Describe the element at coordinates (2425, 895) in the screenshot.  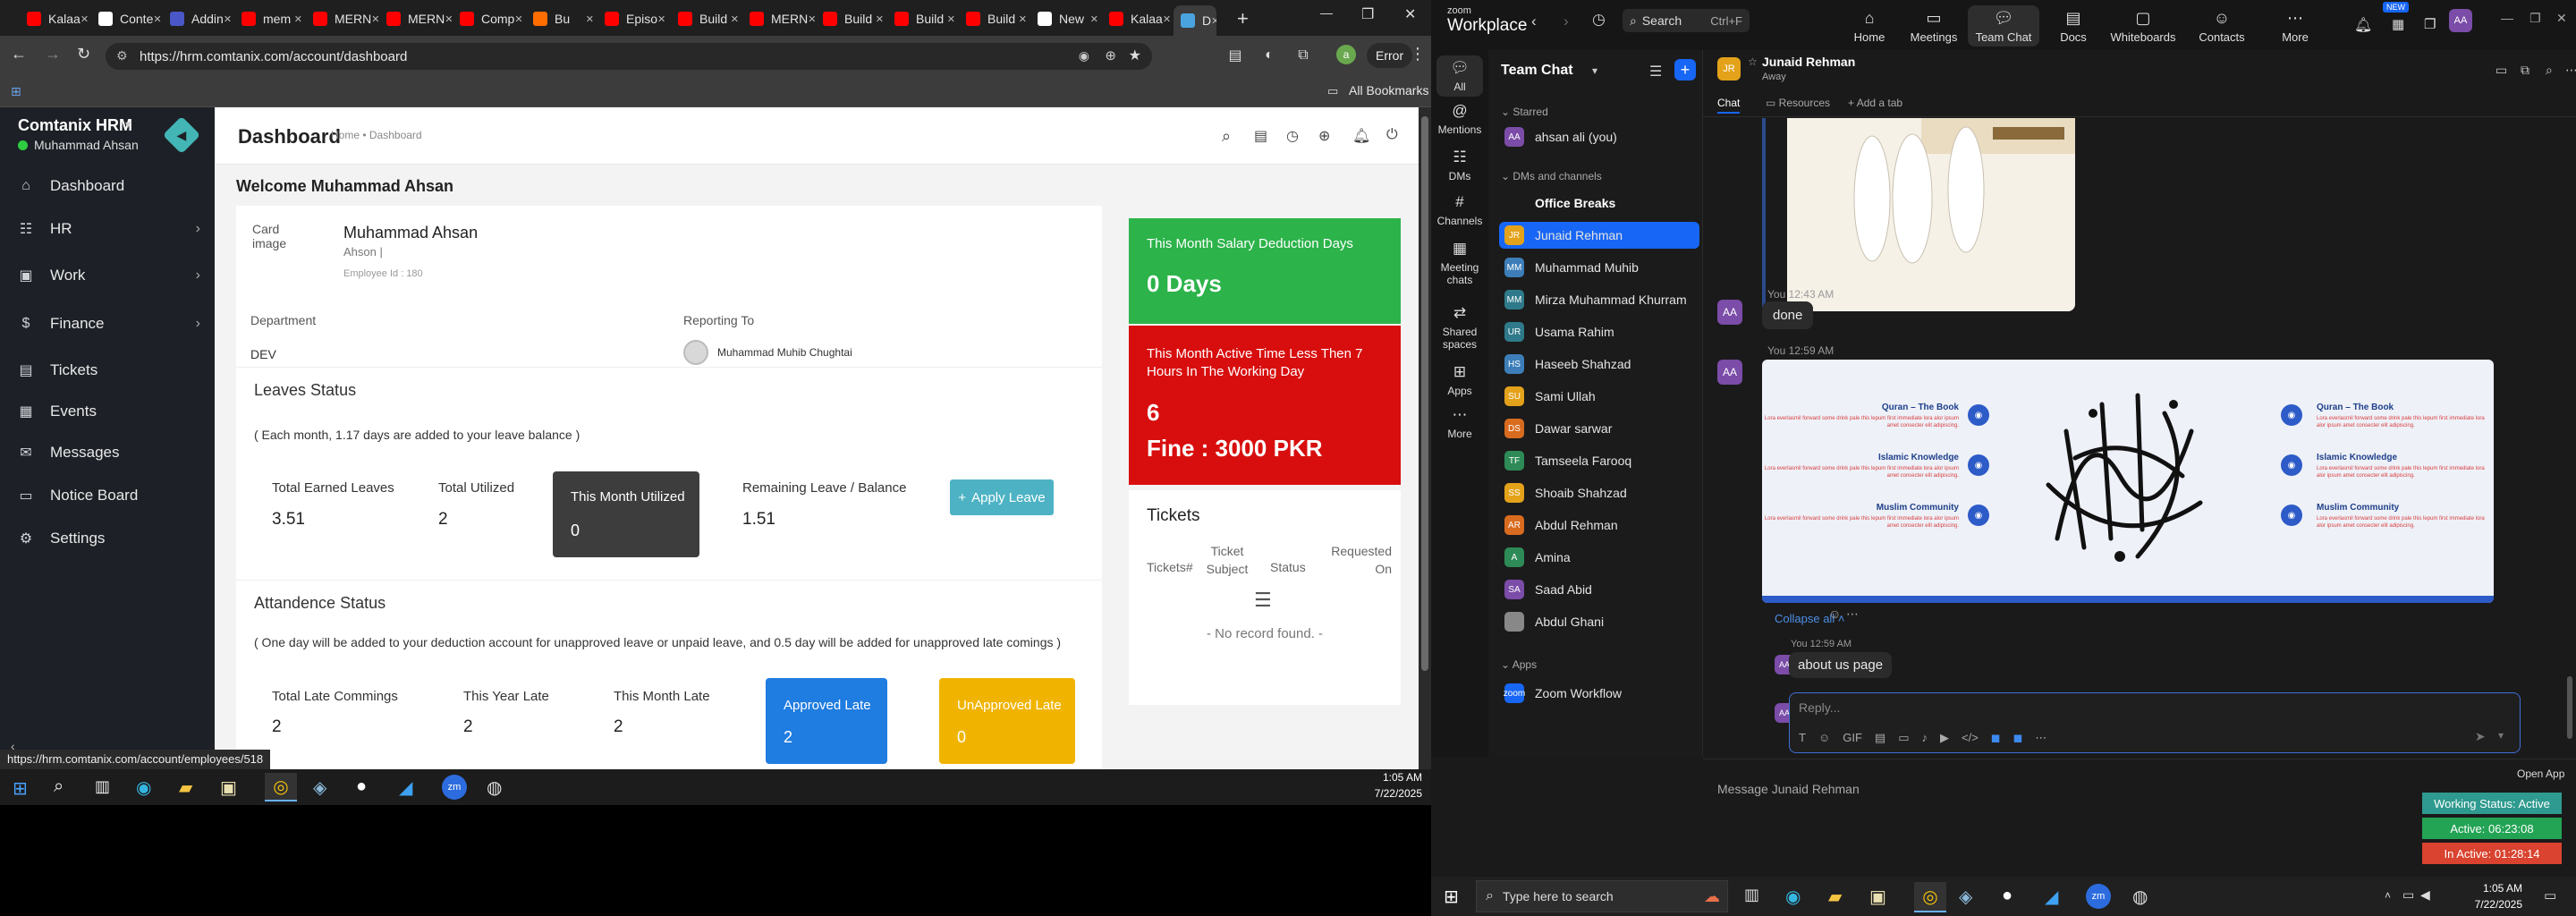
I see `volume-icon: ◀` at that location.